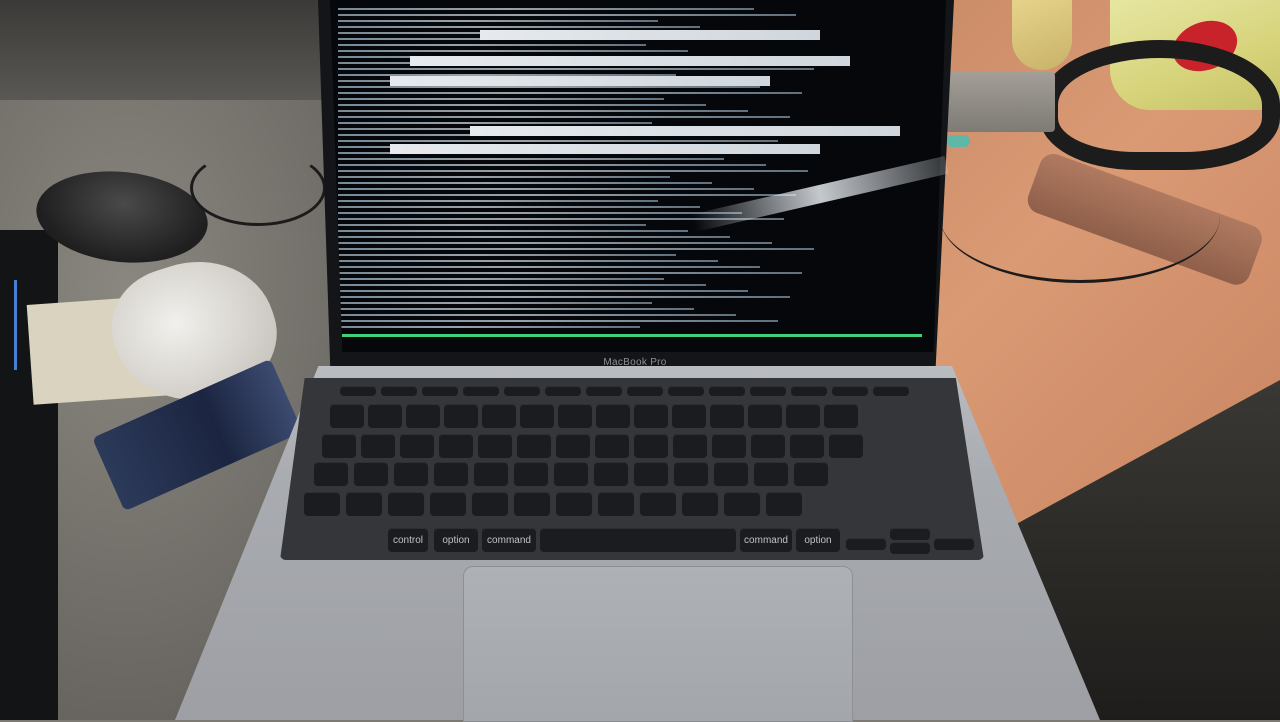 This screenshot has width=1280, height=722. Describe the element at coordinates (509, 540) in the screenshot. I see `key-command-left: command` at that location.